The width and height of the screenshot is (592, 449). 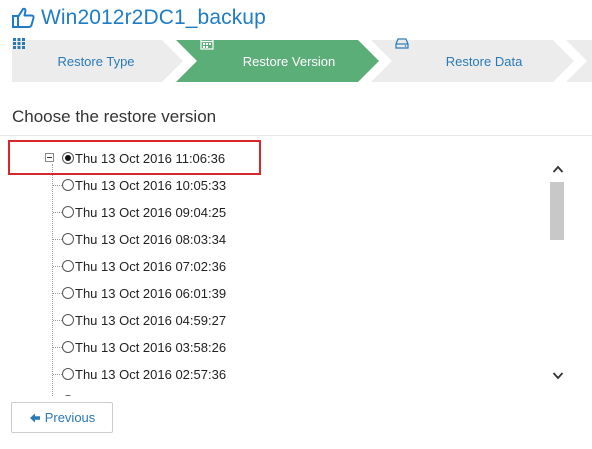 What do you see at coordinates (270, 347) in the screenshot?
I see `tree-node-version: Thu 13 Oct 2016 03:58:26` at bounding box center [270, 347].